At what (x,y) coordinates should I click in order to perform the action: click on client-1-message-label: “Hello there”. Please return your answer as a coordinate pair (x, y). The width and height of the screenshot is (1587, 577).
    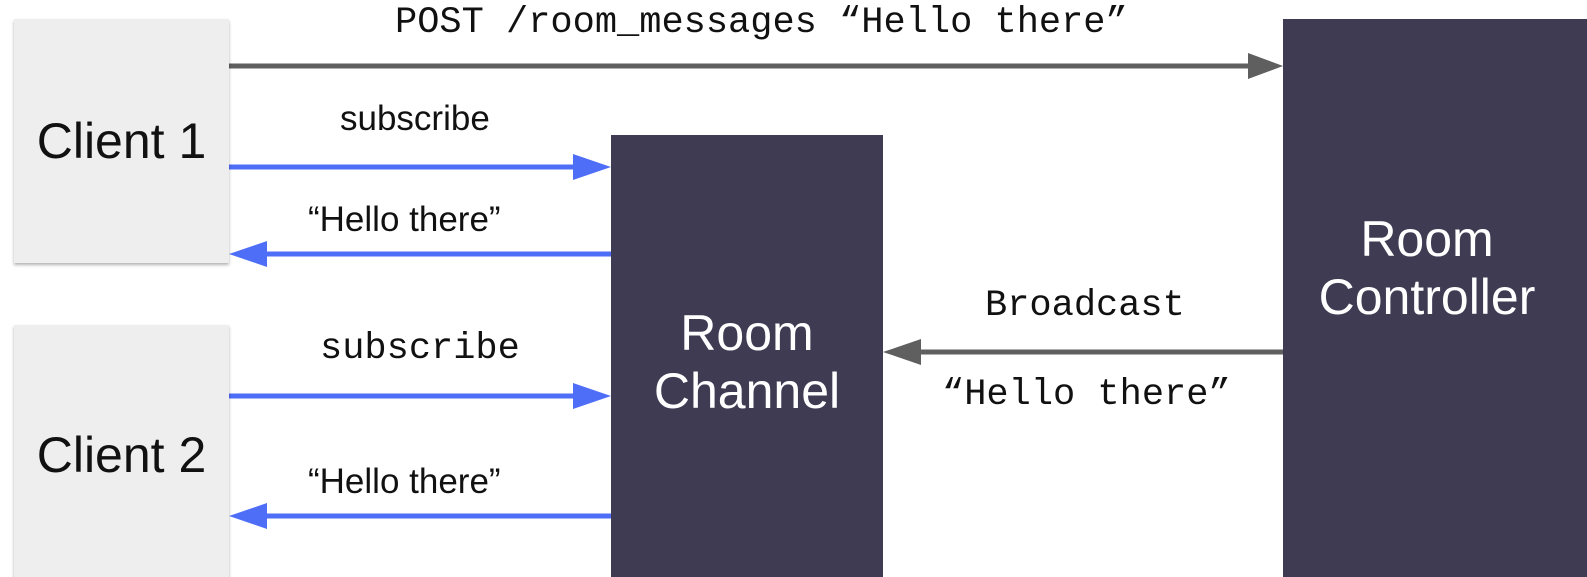
    Looking at the image, I should click on (404, 219).